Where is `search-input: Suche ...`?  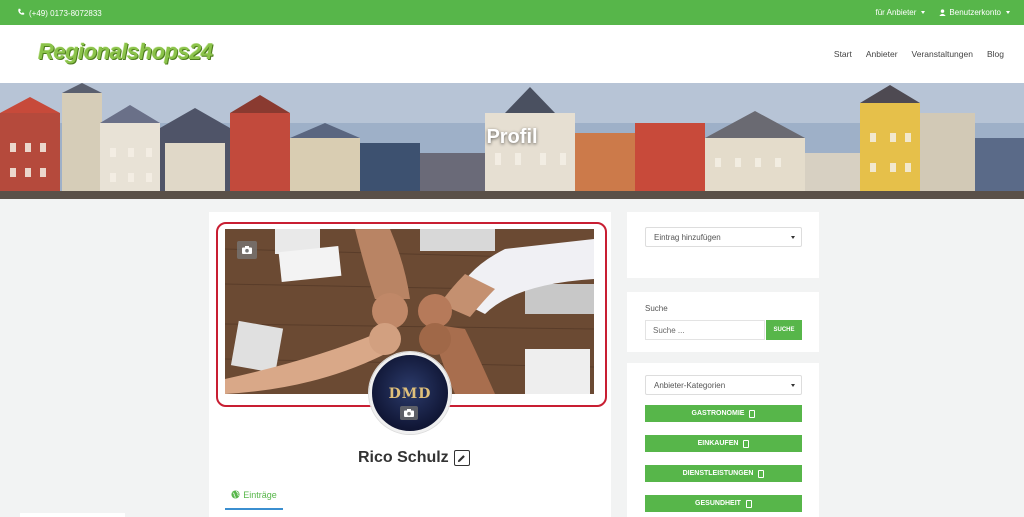
search-input: Suche ... is located at coordinates (705, 330).